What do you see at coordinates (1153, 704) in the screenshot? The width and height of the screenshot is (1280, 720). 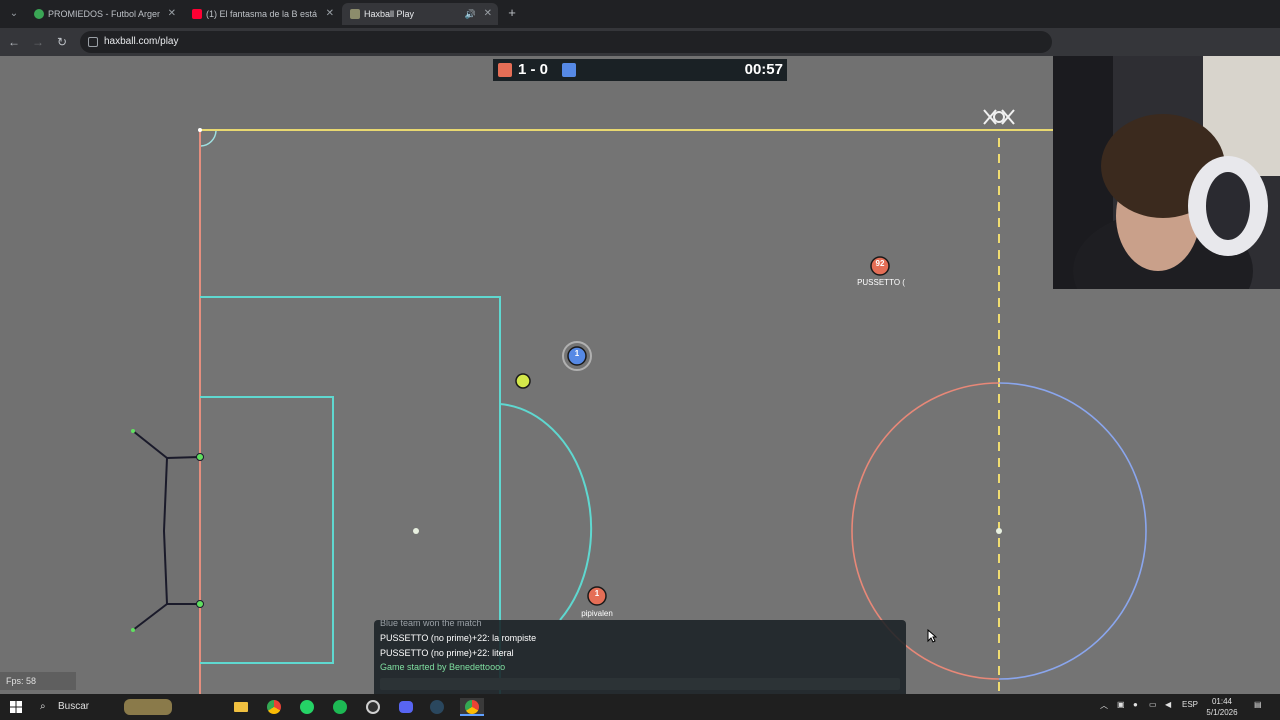 I see `network-icon: ▭` at bounding box center [1153, 704].